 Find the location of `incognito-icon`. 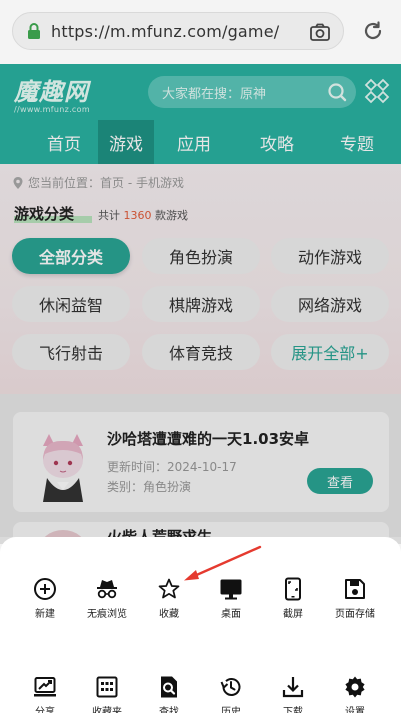

incognito-icon is located at coordinates (107, 589).